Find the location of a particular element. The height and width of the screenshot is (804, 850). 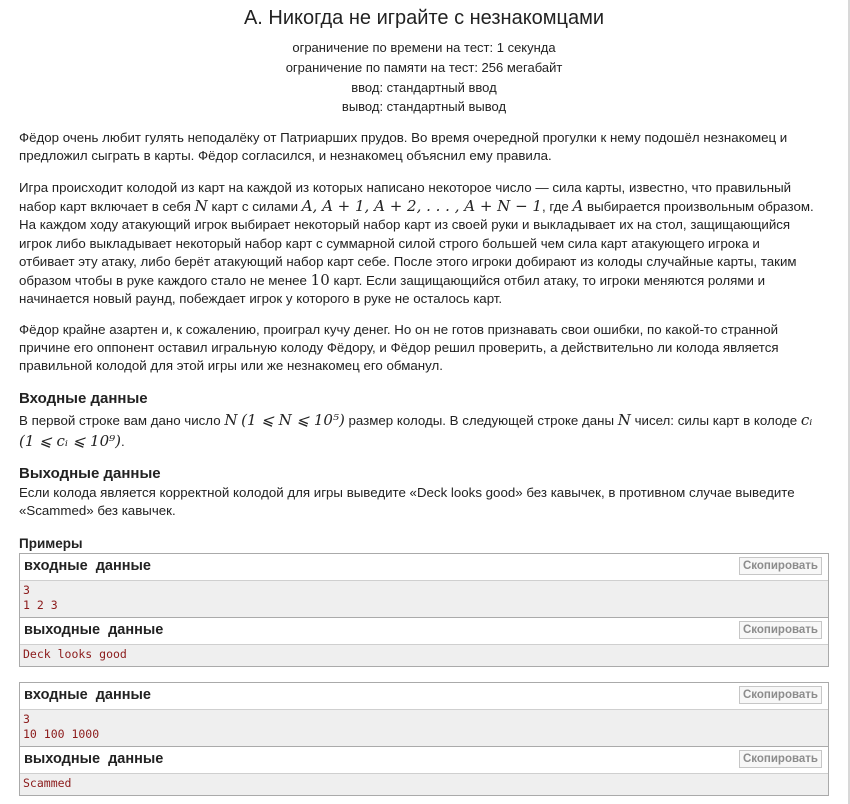

example-1-output-header: выходные данные Скопировать is located at coordinates (424, 631).